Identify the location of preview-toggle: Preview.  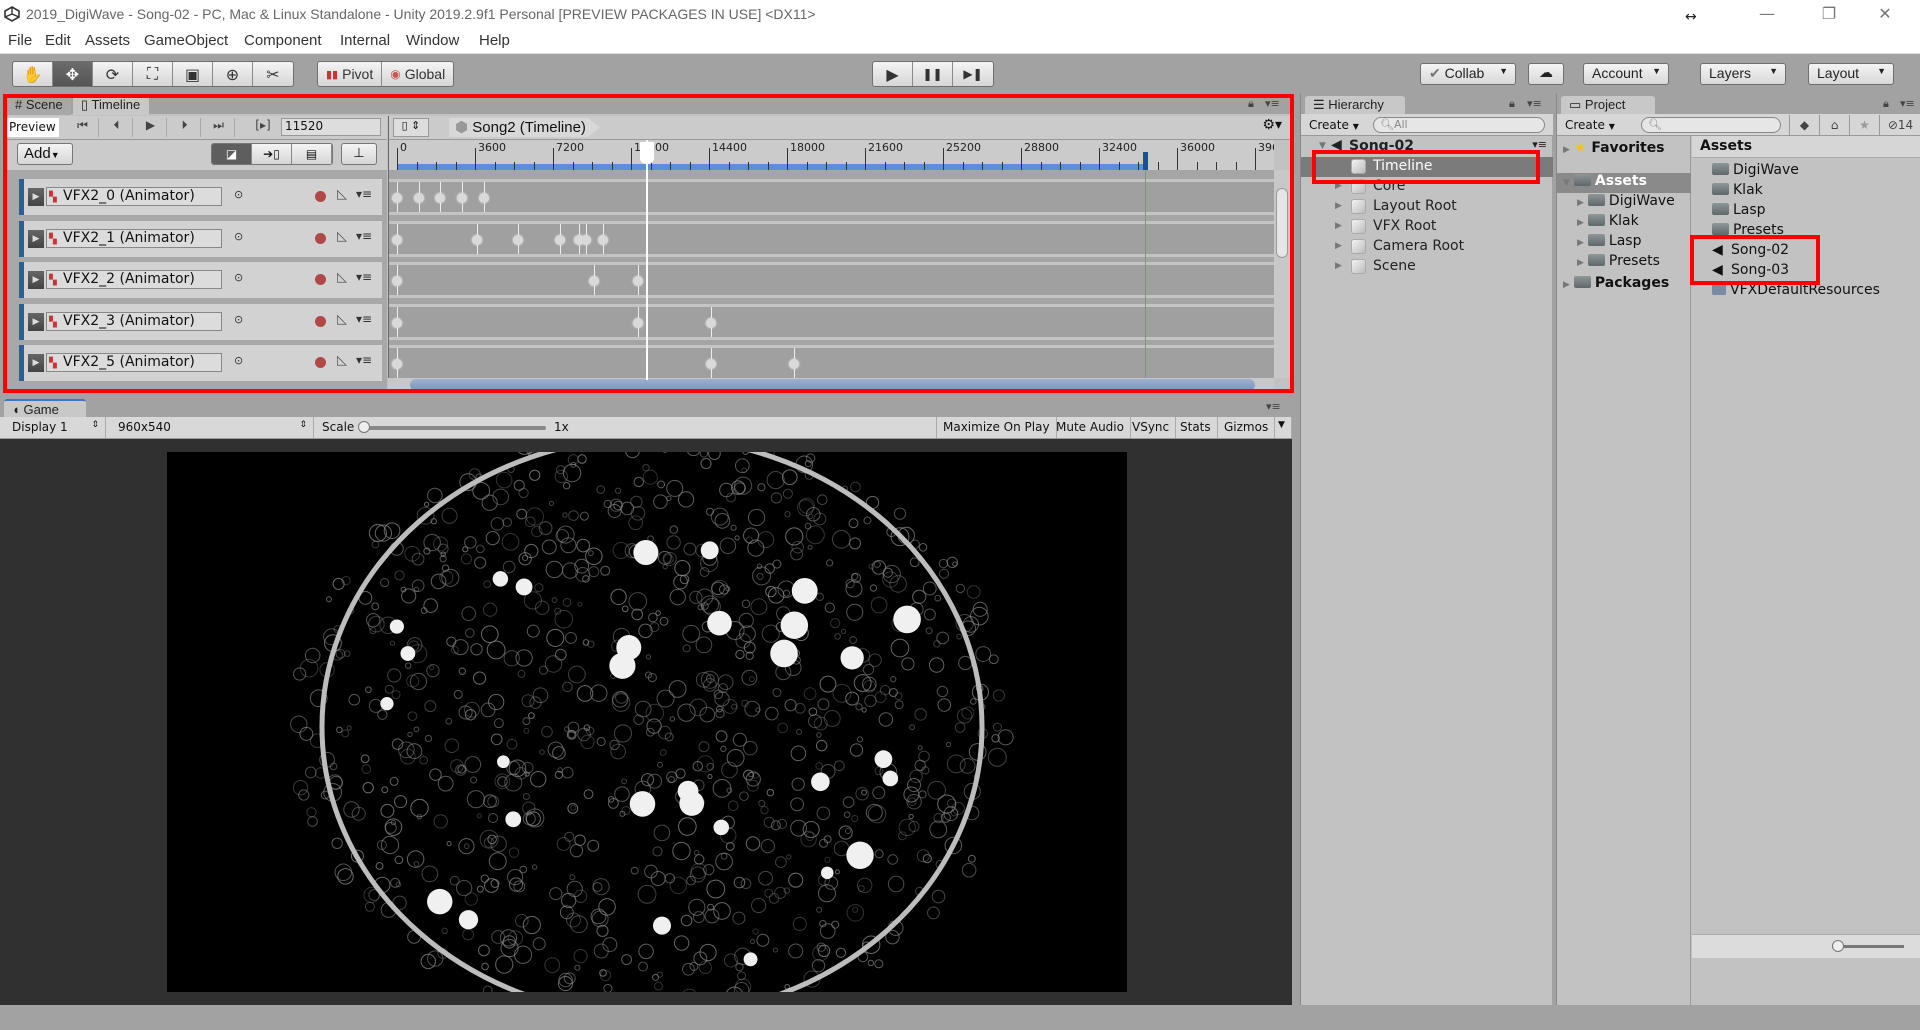
(33, 127).